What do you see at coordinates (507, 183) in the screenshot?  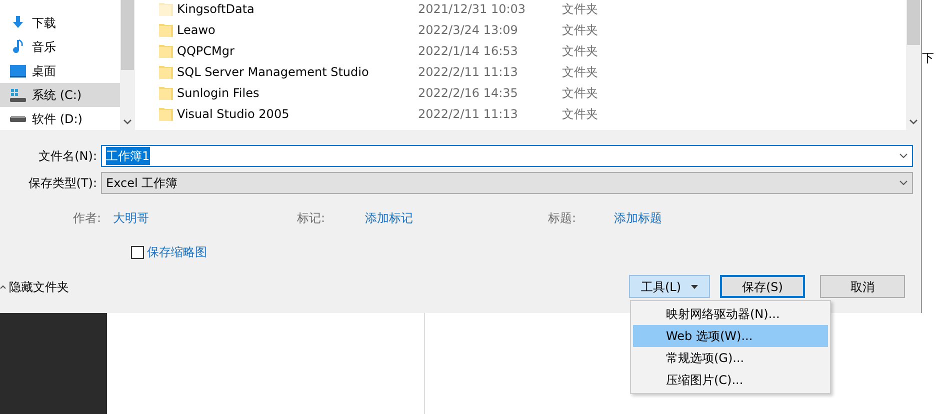 I see `save-type-dropdown: Excel 工作簿` at bounding box center [507, 183].